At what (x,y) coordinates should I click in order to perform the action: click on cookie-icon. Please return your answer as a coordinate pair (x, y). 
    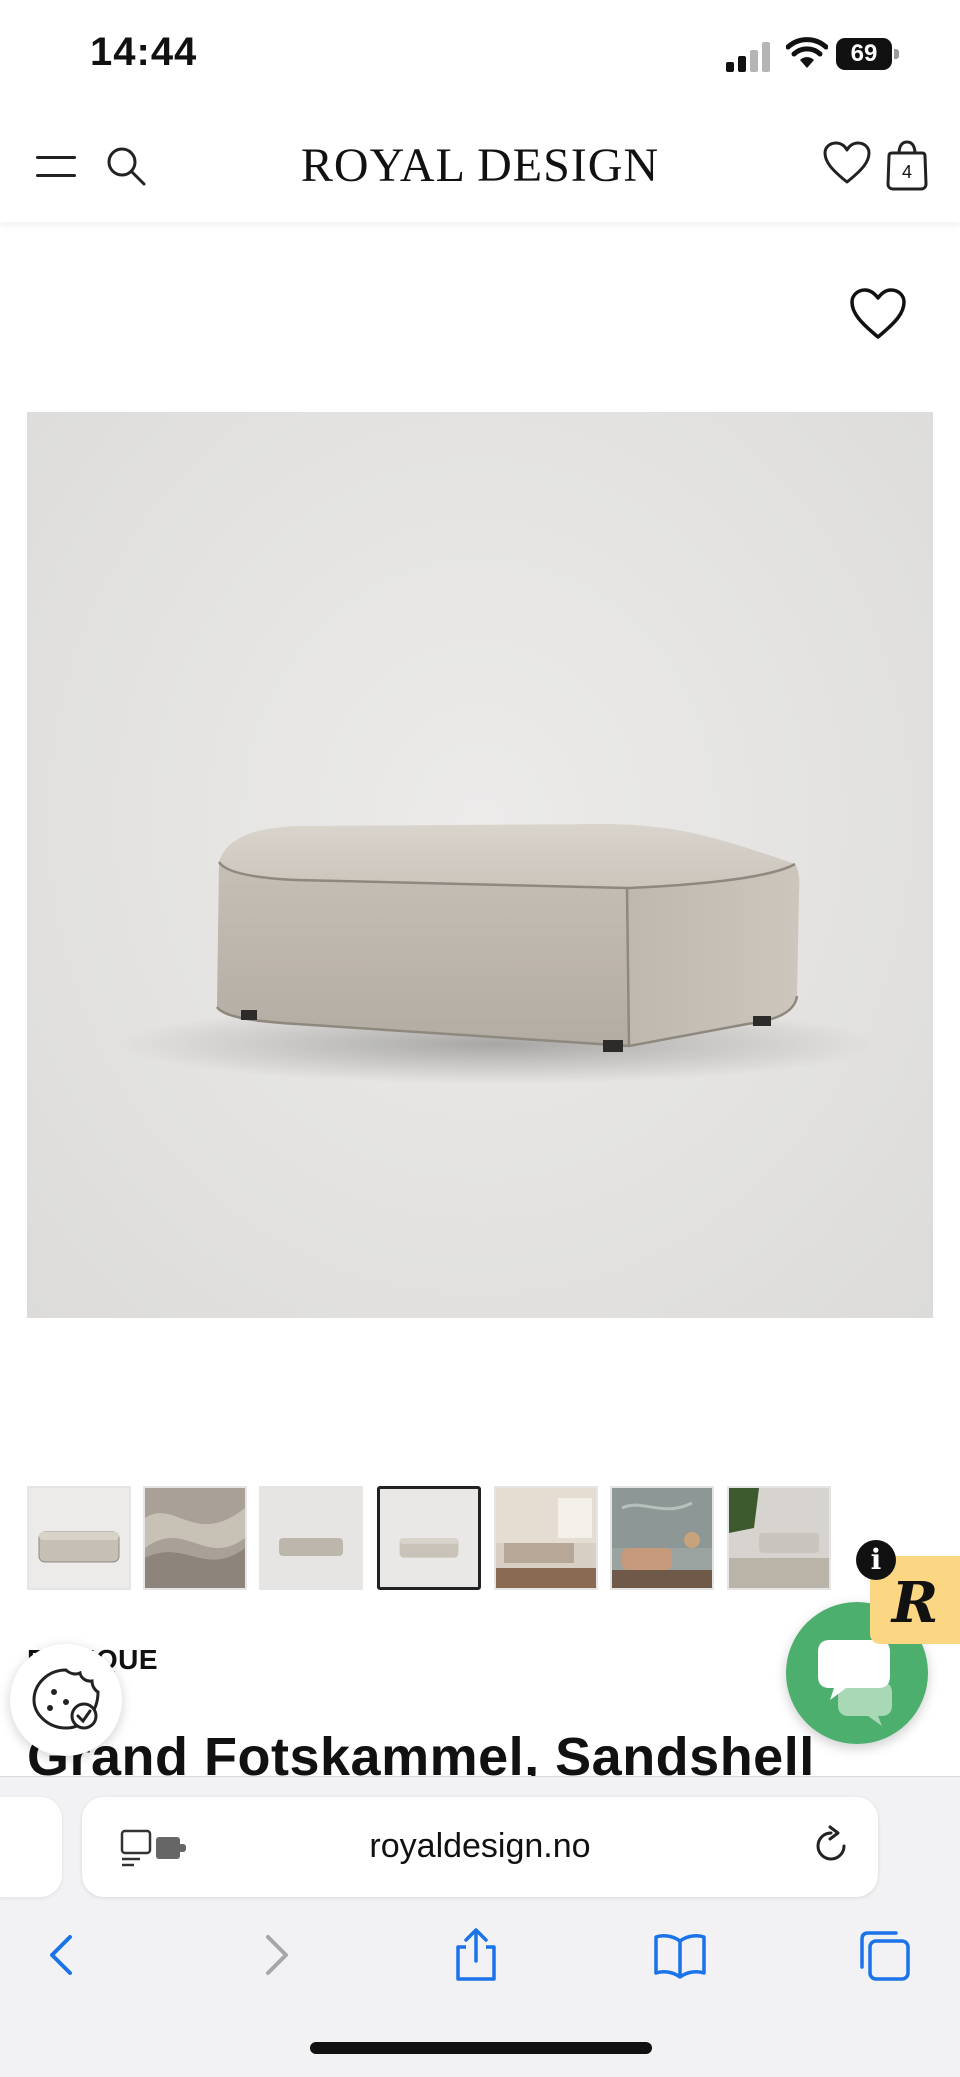
    Looking at the image, I should click on (66, 1699).